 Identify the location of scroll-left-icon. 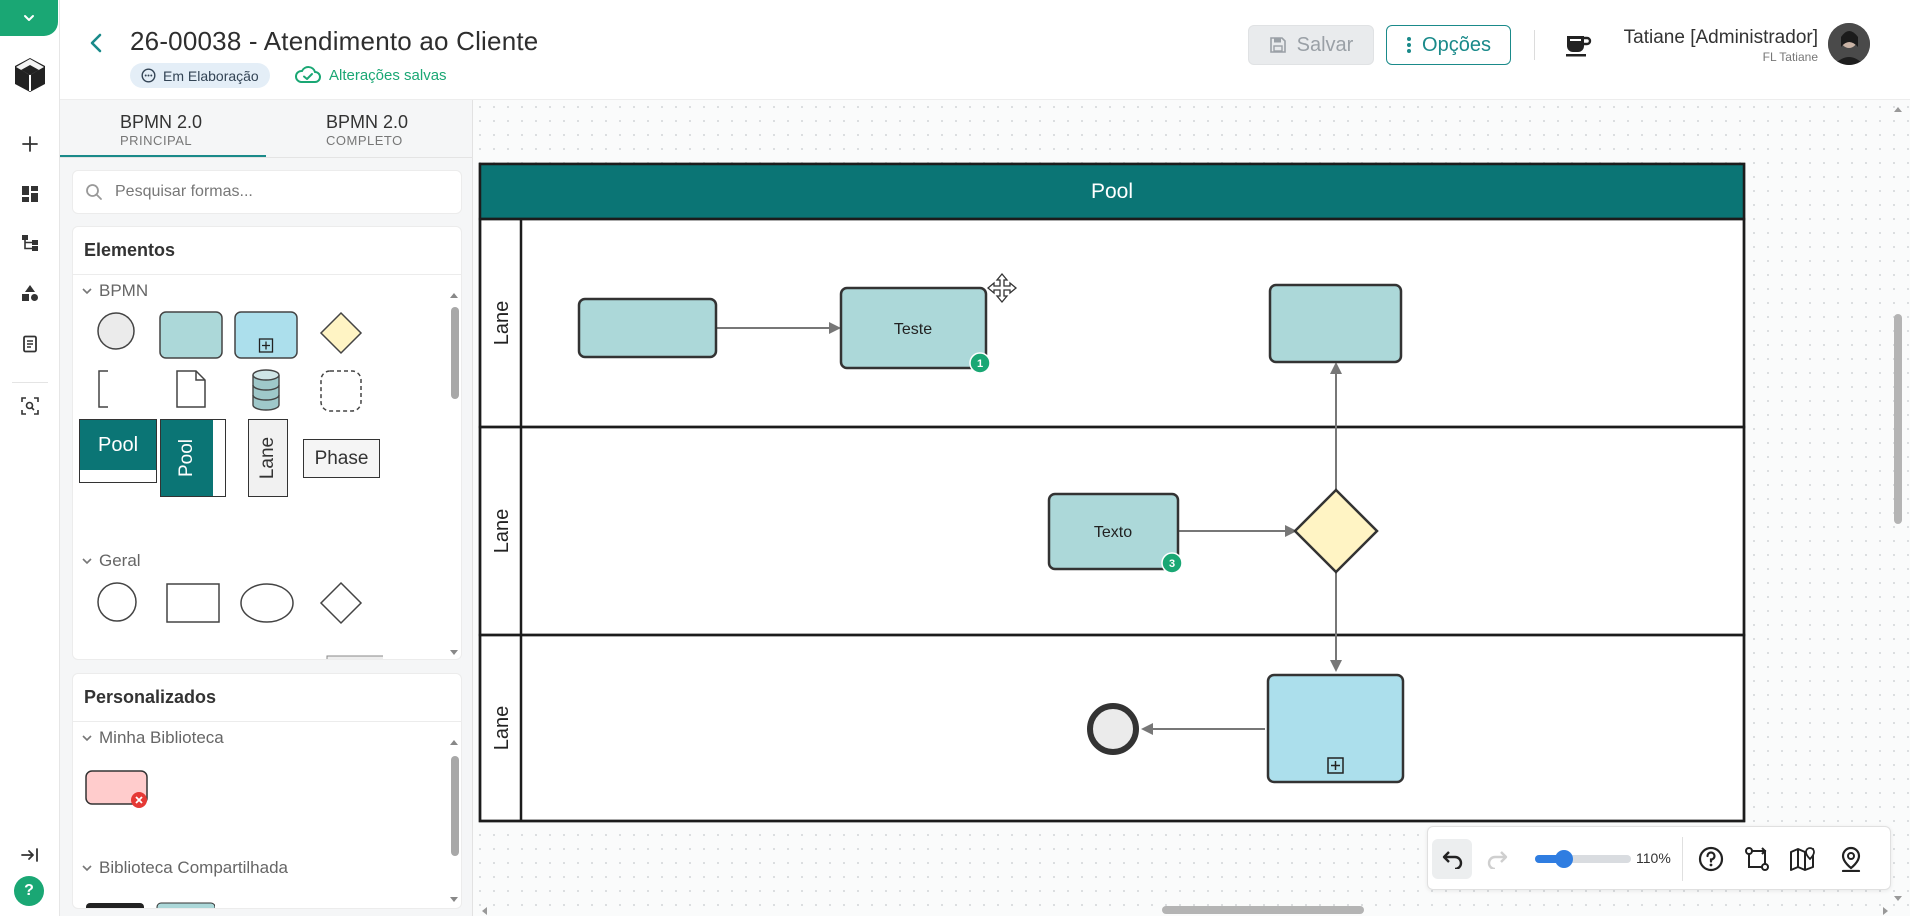
(484, 911).